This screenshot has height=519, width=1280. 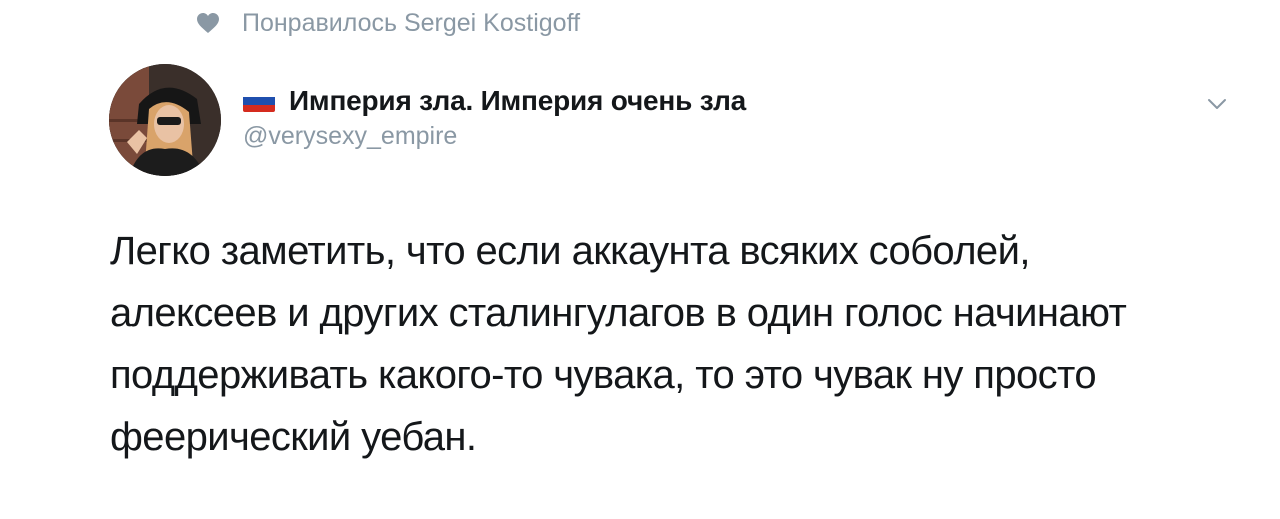 What do you see at coordinates (517, 101) in the screenshot?
I see `author-display-name: Империя зла. Империя очень зла` at bounding box center [517, 101].